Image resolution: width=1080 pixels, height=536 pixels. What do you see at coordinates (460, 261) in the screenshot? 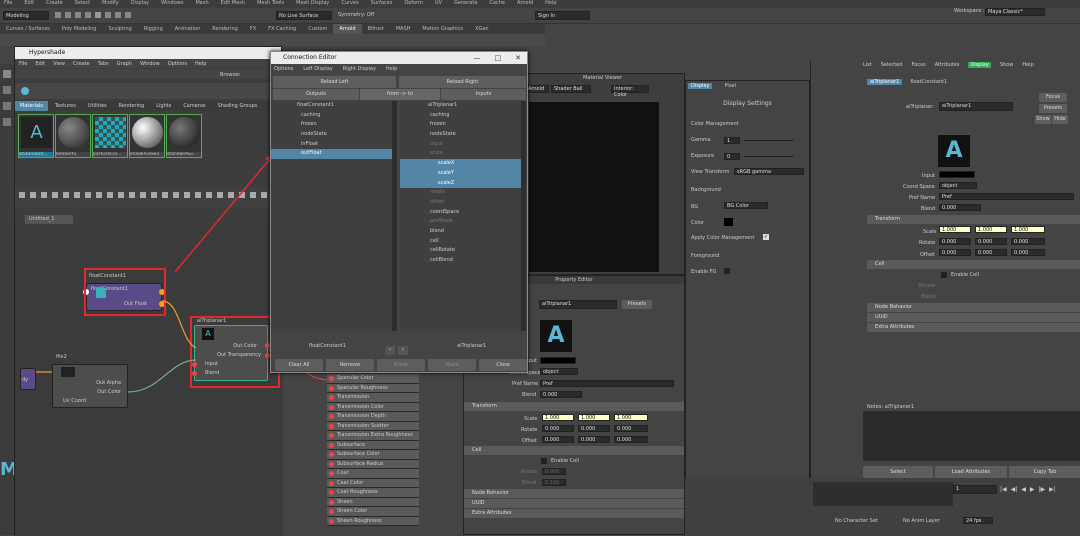
I see `right-attribute-item: cellBlend` at bounding box center [460, 261].